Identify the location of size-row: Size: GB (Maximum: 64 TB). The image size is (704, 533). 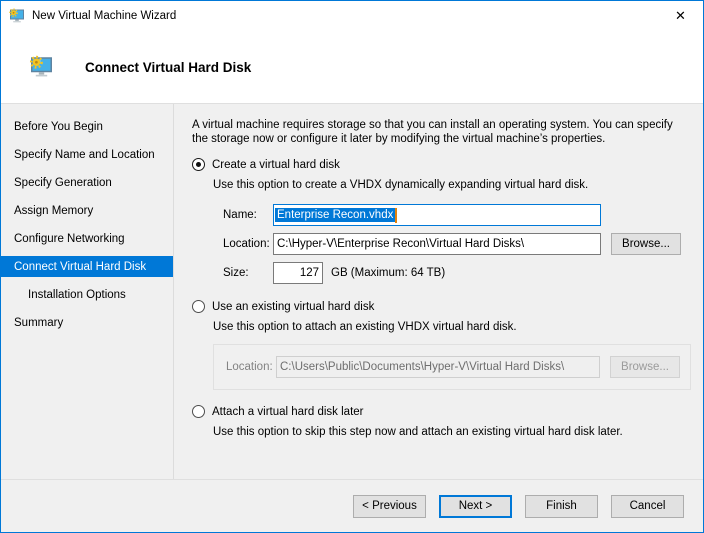
(457, 273).